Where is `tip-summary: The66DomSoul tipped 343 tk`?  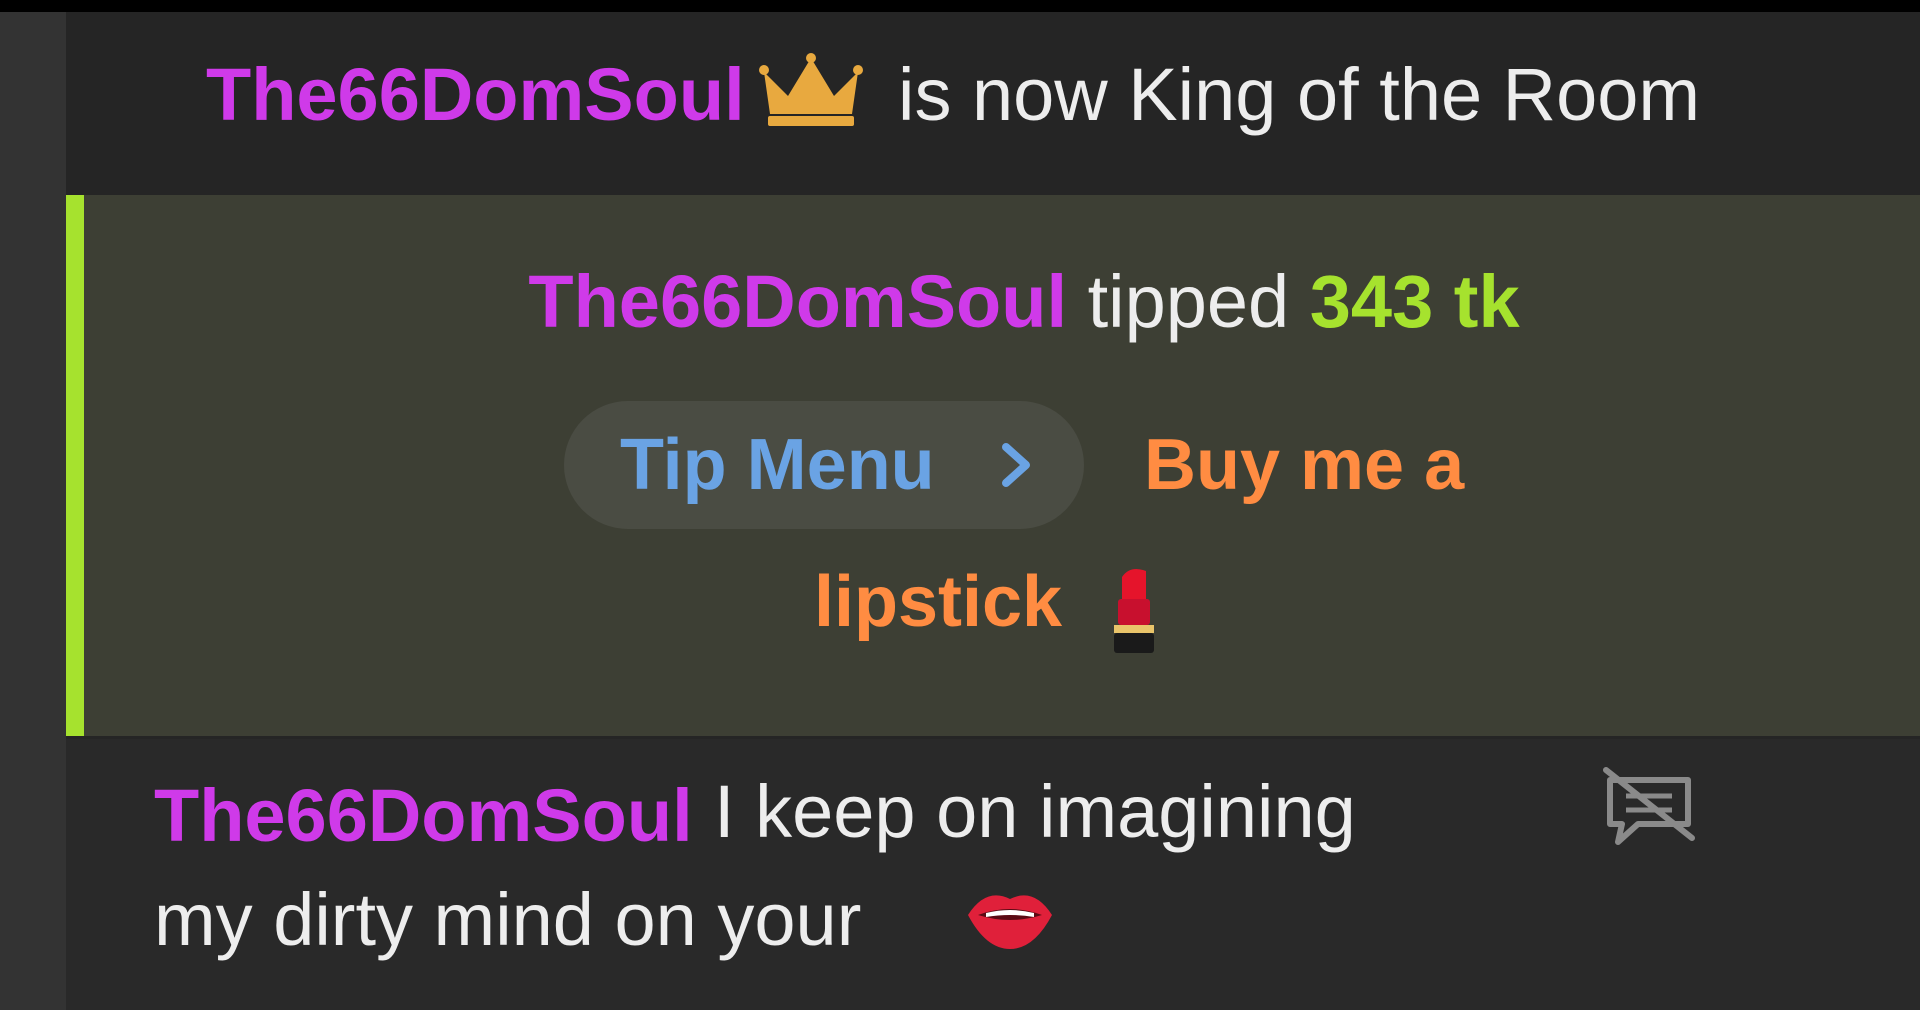
tip-summary: The66DomSoul tipped 343 tk is located at coordinates (993, 302).